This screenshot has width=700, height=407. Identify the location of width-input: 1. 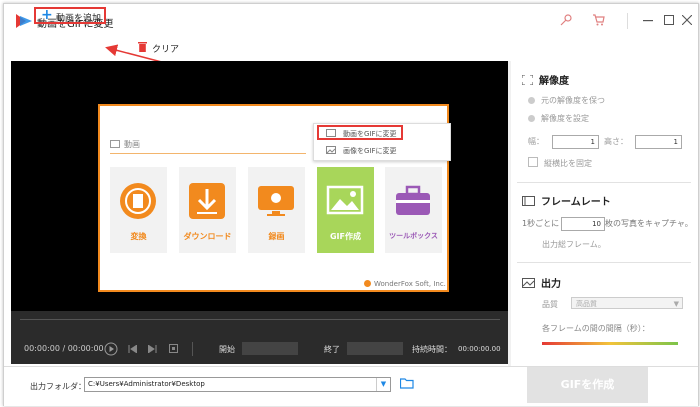
(575, 142).